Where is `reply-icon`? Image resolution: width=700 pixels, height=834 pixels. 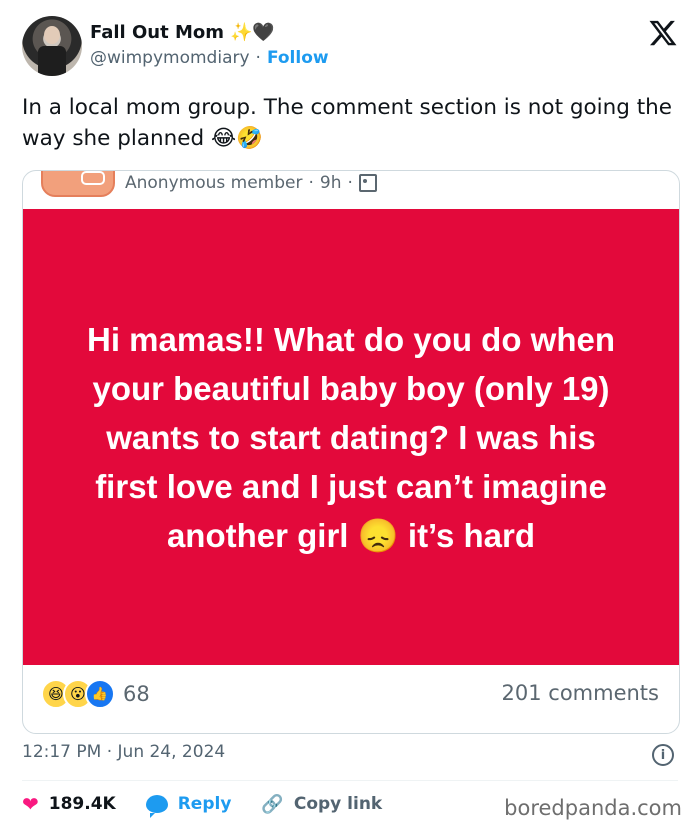 reply-icon is located at coordinates (156, 806).